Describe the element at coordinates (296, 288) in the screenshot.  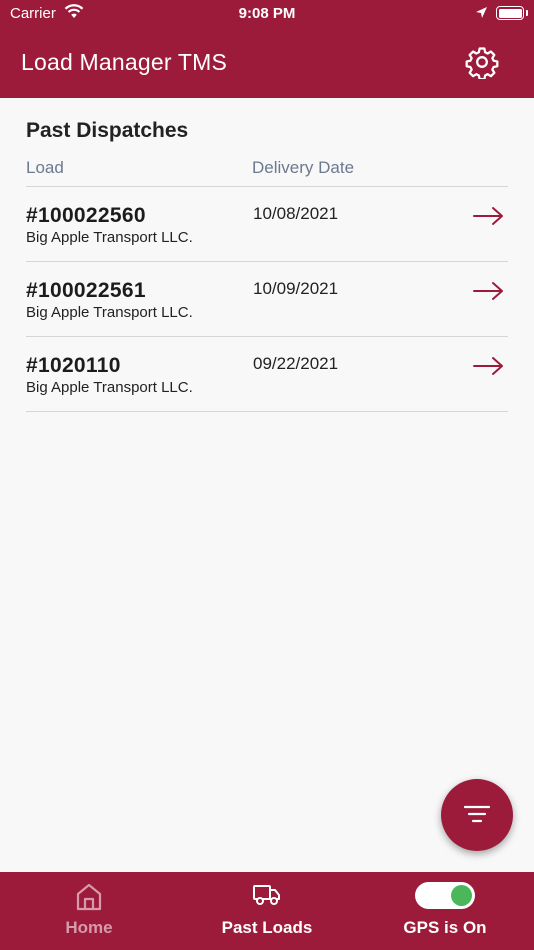
I see `delivery-date: 10/09/2021` at that location.